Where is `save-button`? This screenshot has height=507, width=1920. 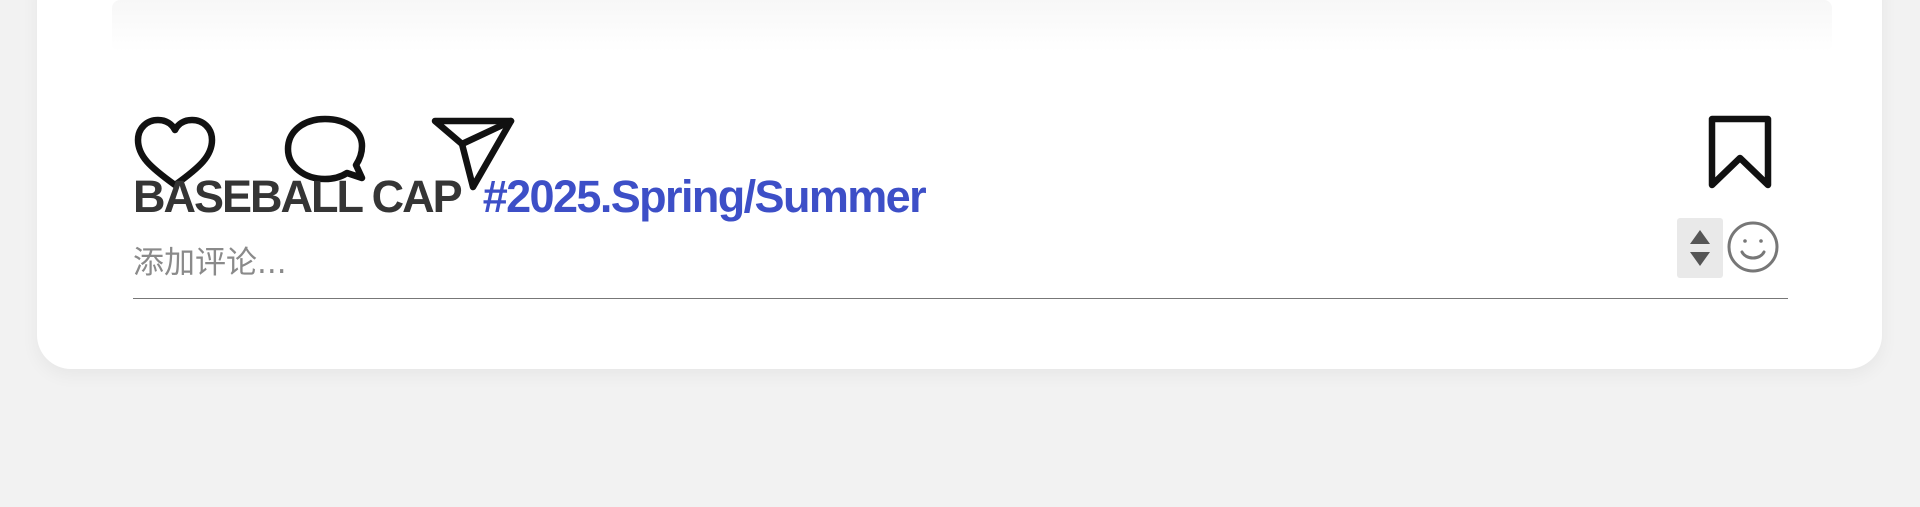
save-button is located at coordinates (1740, 153).